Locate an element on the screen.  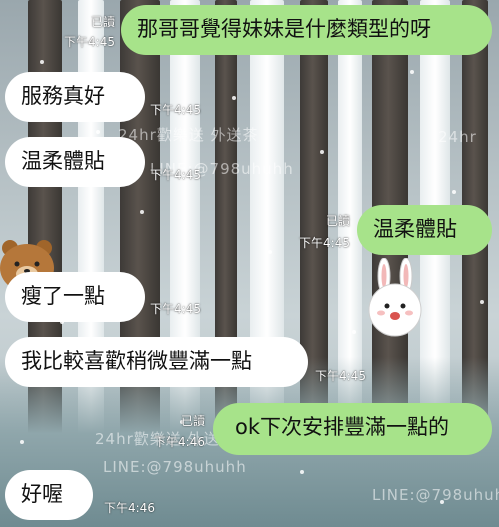
incoming-message-bubble: 服務真好 is located at coordinates (75, 97).